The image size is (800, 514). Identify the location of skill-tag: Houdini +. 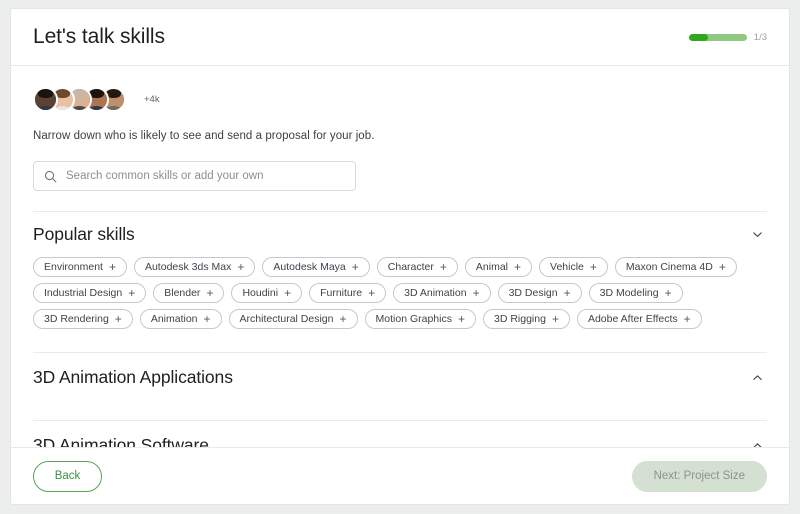
(267, 293).